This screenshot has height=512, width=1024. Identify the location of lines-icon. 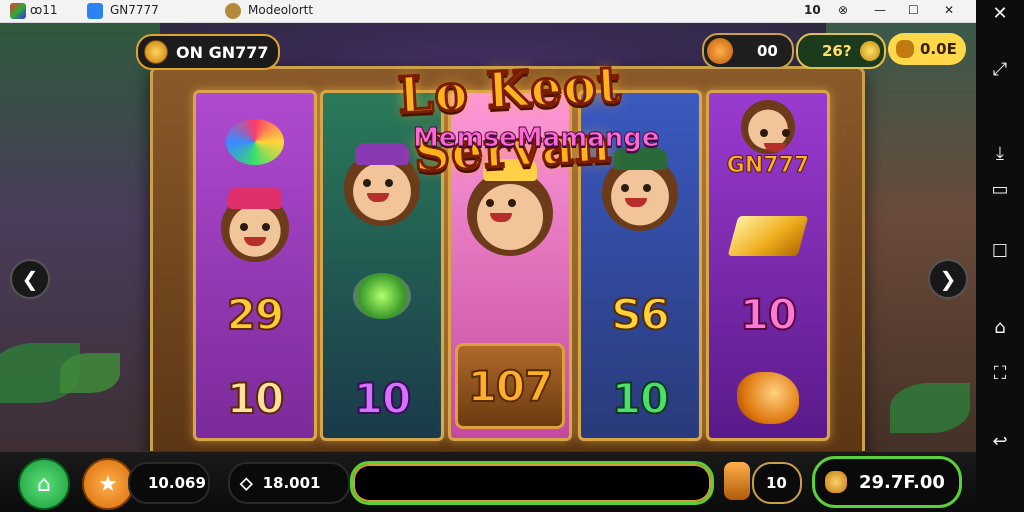
(737, 481).